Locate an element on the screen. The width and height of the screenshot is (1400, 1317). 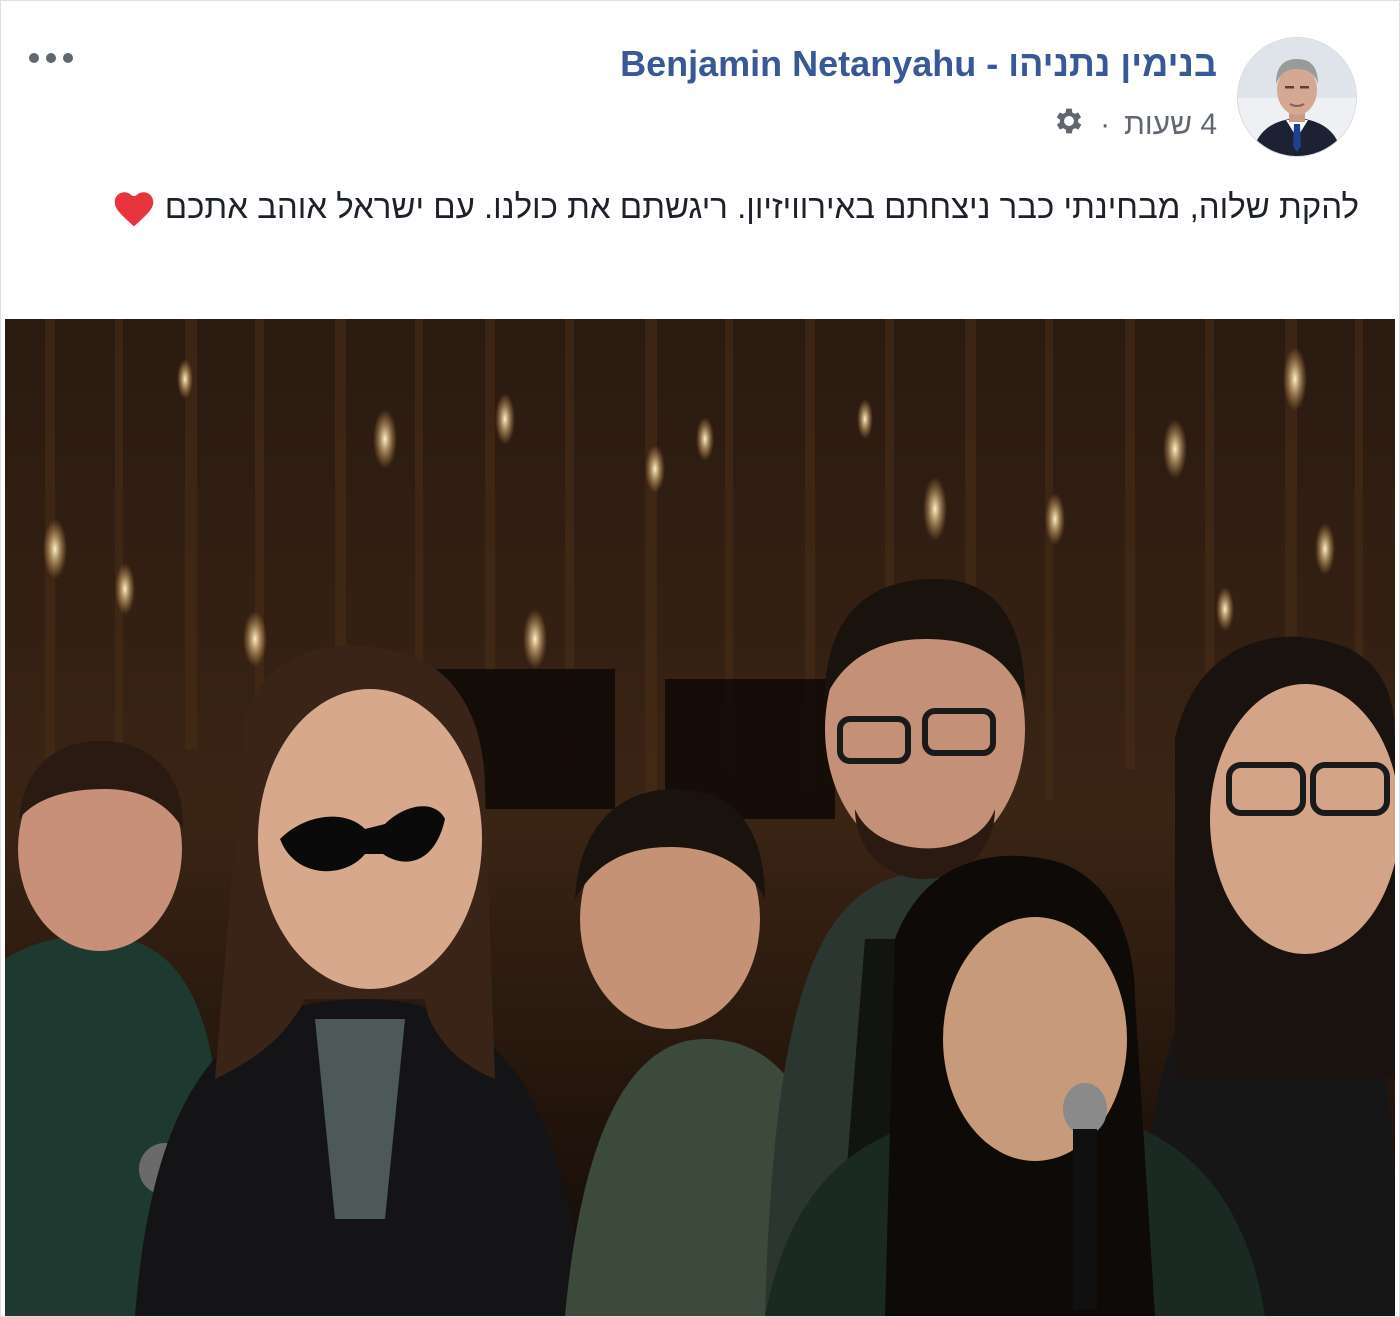
more-options-button is located at coordinates (55, 58).